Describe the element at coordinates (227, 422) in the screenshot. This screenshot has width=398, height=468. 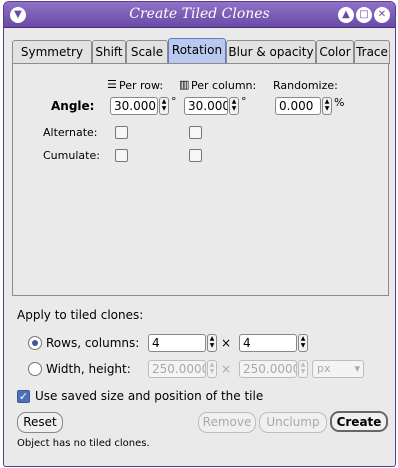
I see `remove-button: Remove` at that location.